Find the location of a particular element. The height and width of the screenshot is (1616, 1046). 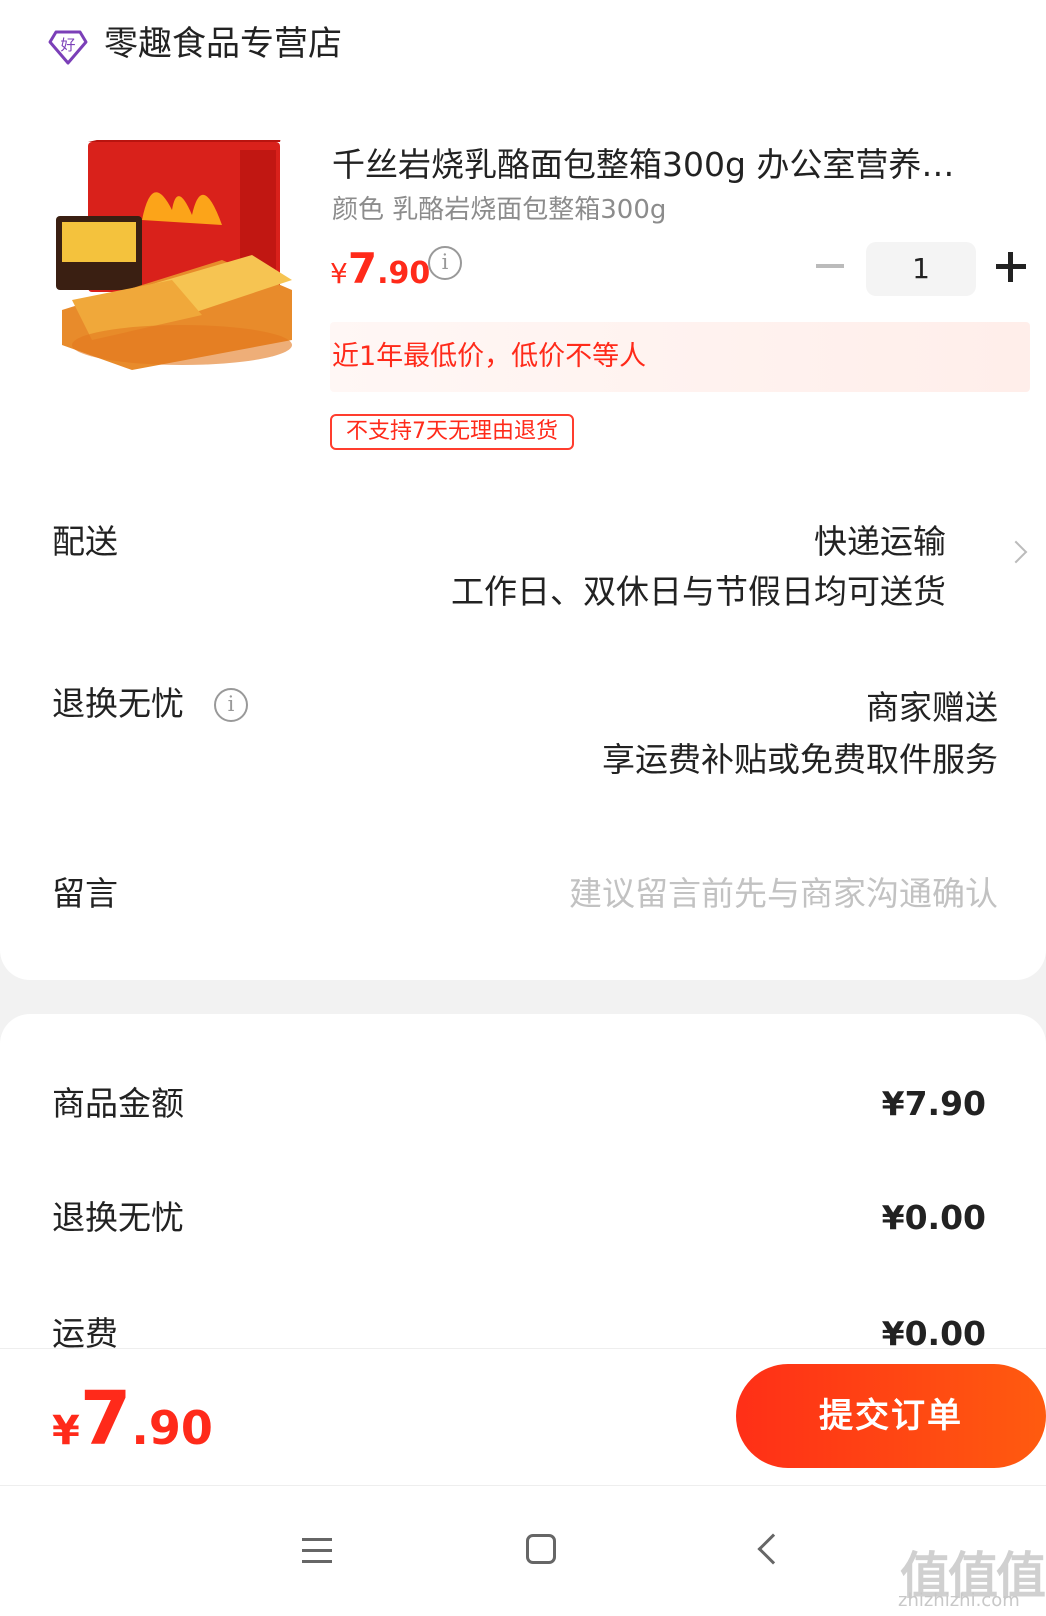

watermark-url: zhizhizhi.com is located at coordinates (959, 1600).